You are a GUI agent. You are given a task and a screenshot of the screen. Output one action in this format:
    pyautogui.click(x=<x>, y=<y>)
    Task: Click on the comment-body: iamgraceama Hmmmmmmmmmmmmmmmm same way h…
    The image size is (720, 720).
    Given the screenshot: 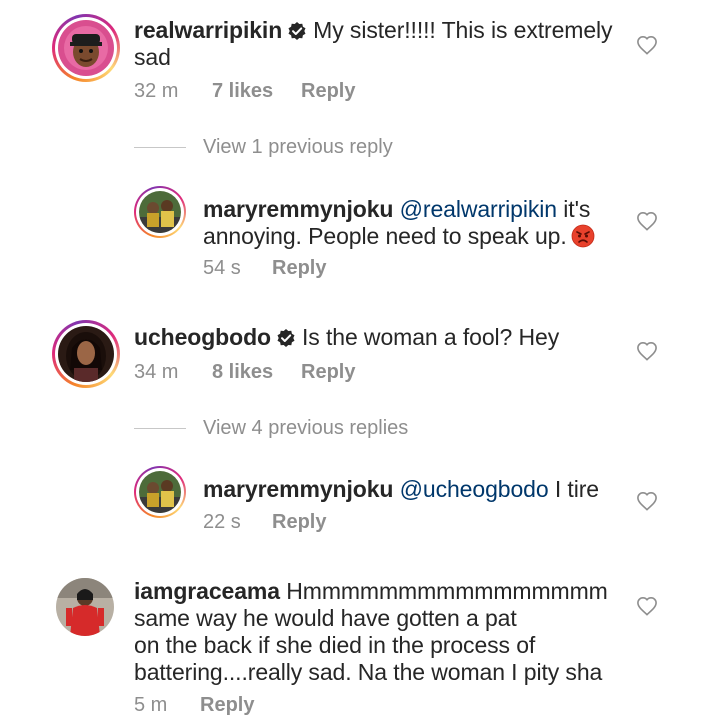 What is the action you would take?
    pyautogui.click(x=384, y=632)
    